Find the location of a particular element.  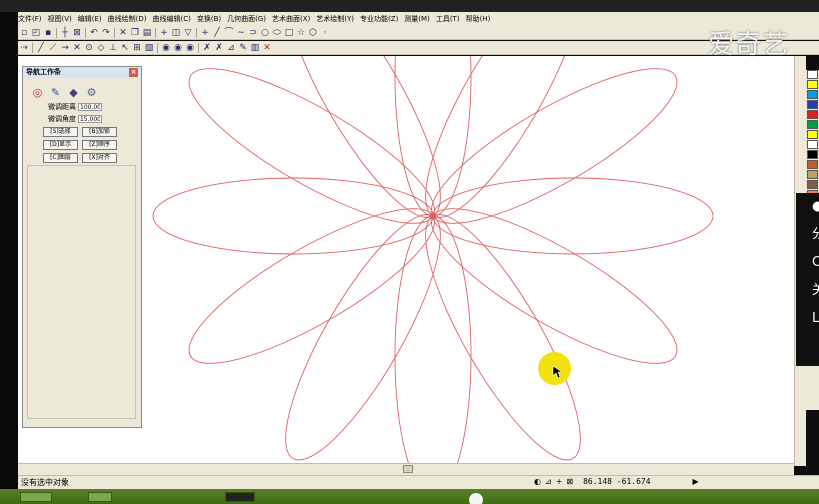

render-icon: ◉ is located at coordinates (166, 48).